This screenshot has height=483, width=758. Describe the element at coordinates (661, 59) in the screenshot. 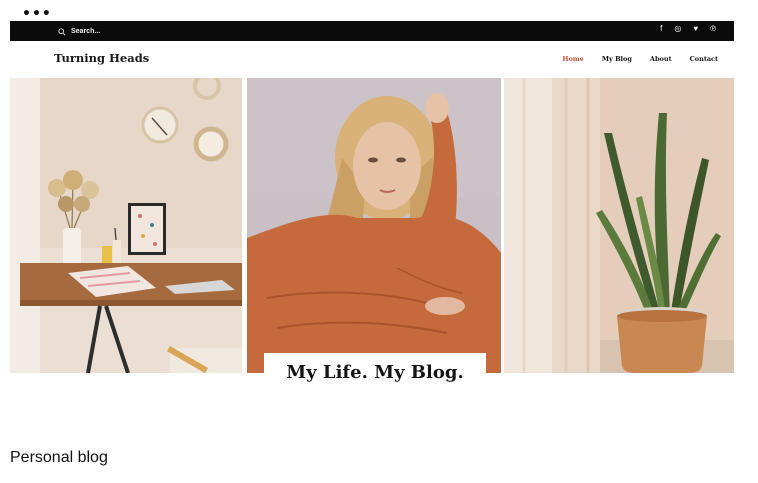

I see `nav-about: About` at that location.